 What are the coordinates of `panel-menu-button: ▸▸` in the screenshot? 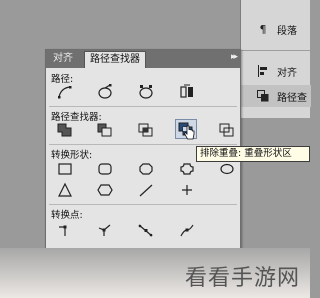 It's located at (234, 57).